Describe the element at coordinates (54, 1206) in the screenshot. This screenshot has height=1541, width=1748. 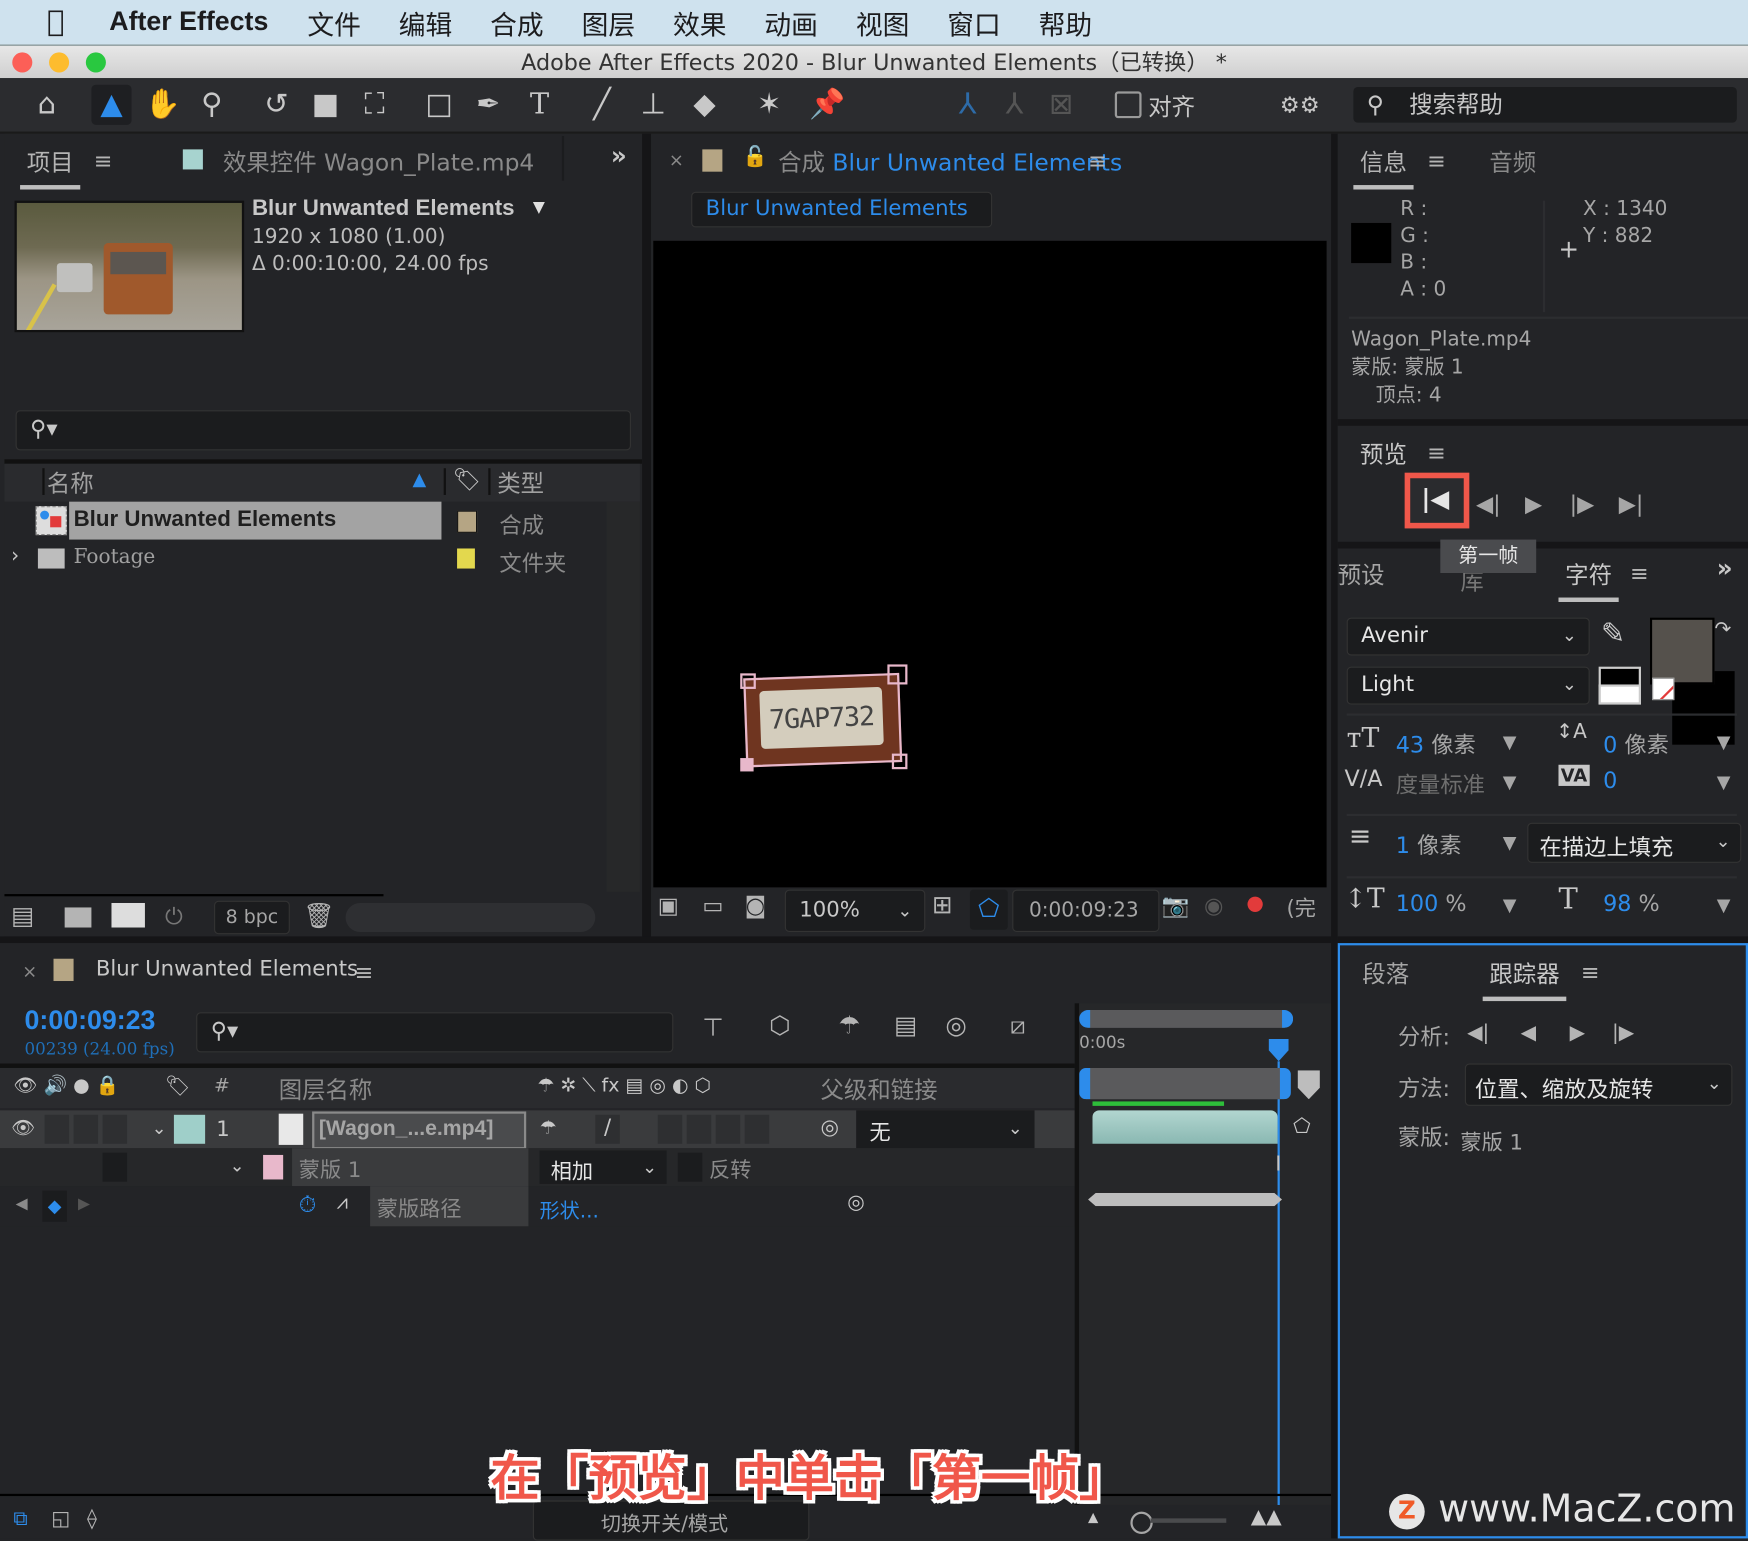
I see `add-keyframe-icon: ◆` at that location.